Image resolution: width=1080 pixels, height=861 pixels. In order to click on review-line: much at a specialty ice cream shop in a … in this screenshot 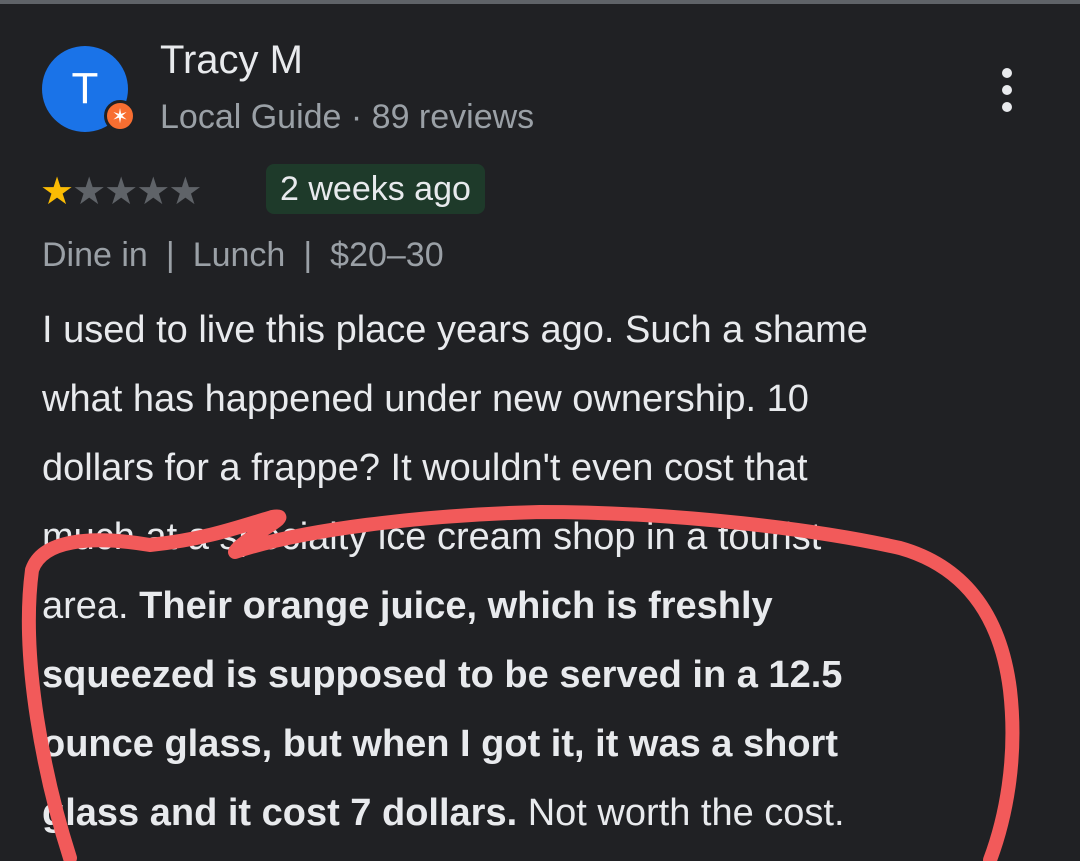, I will do `click(537, 537)`.